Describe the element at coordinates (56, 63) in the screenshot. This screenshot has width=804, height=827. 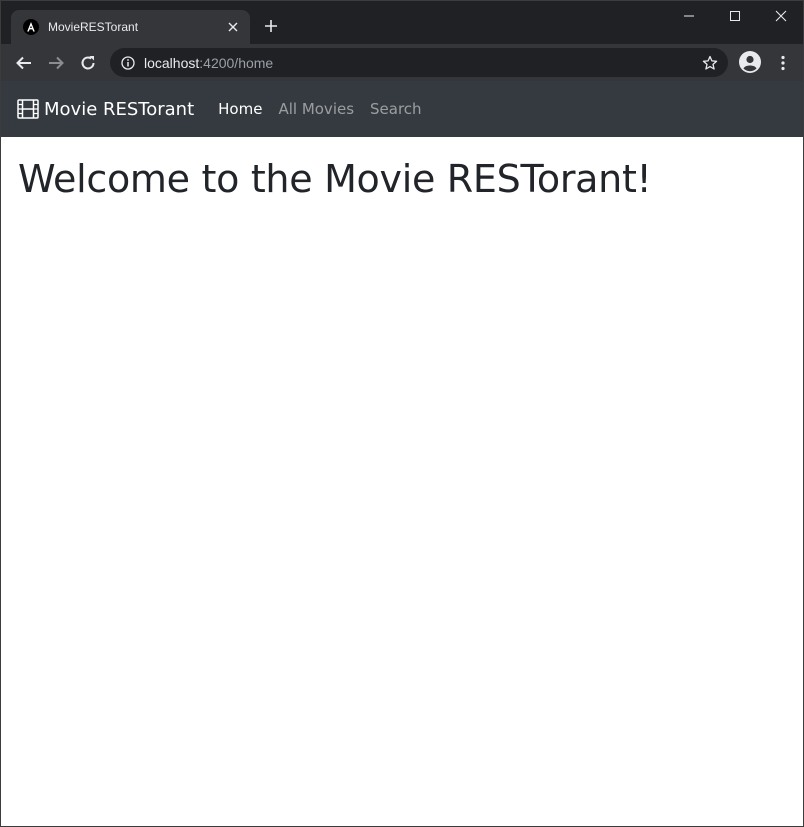
I see `forward-arrow-icon` at that location.